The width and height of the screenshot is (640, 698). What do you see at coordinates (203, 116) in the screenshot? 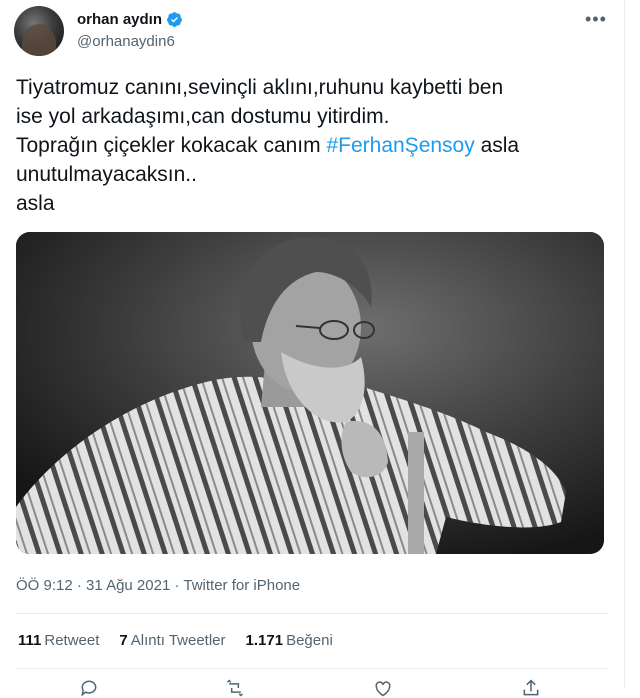
I see `tweet-text-line: ise yol arkadaşımı,can dostumu yitirdim.` at bounding box center [203, 116].